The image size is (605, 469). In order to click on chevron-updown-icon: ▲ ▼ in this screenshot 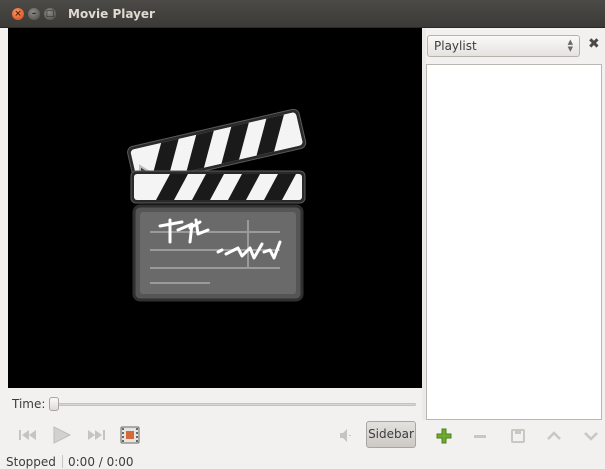, I will do `click(570, 45)`.